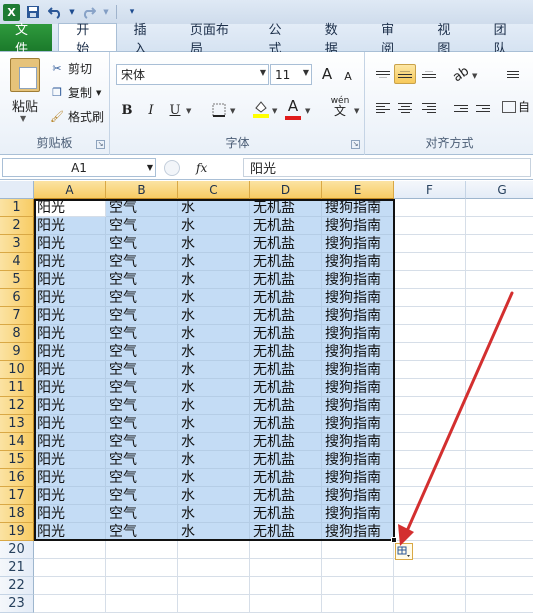  I want to click on cell-c12: 水, so click(214, 406).